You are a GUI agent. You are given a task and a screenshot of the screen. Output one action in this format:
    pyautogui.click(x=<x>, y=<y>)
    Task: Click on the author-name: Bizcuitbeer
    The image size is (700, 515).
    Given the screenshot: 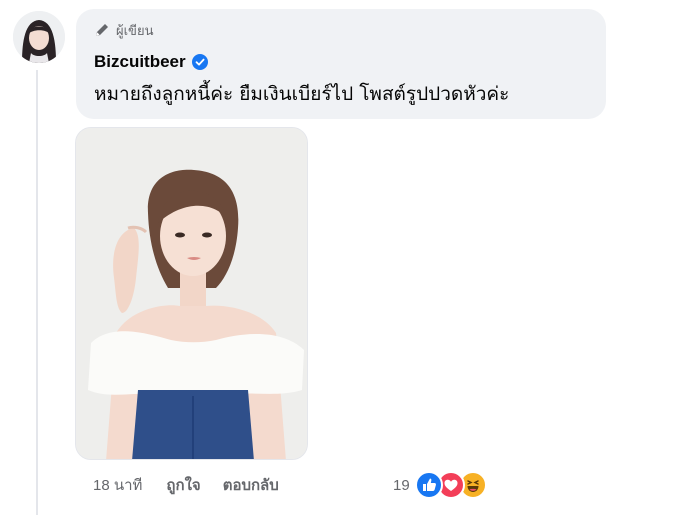 What is the action you would take?
    pyautogui.click(x=140, y=62)
    